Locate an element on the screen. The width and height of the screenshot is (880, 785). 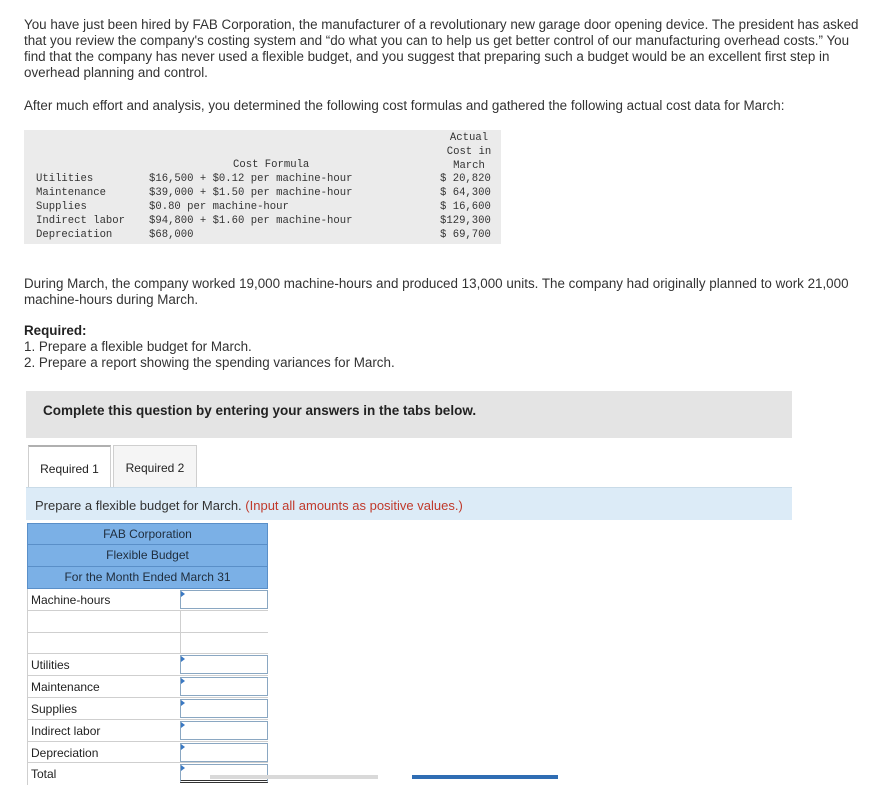
cost-formula: $39,000 + $1.50 per machine-hour is located at coordinates (251, 193).